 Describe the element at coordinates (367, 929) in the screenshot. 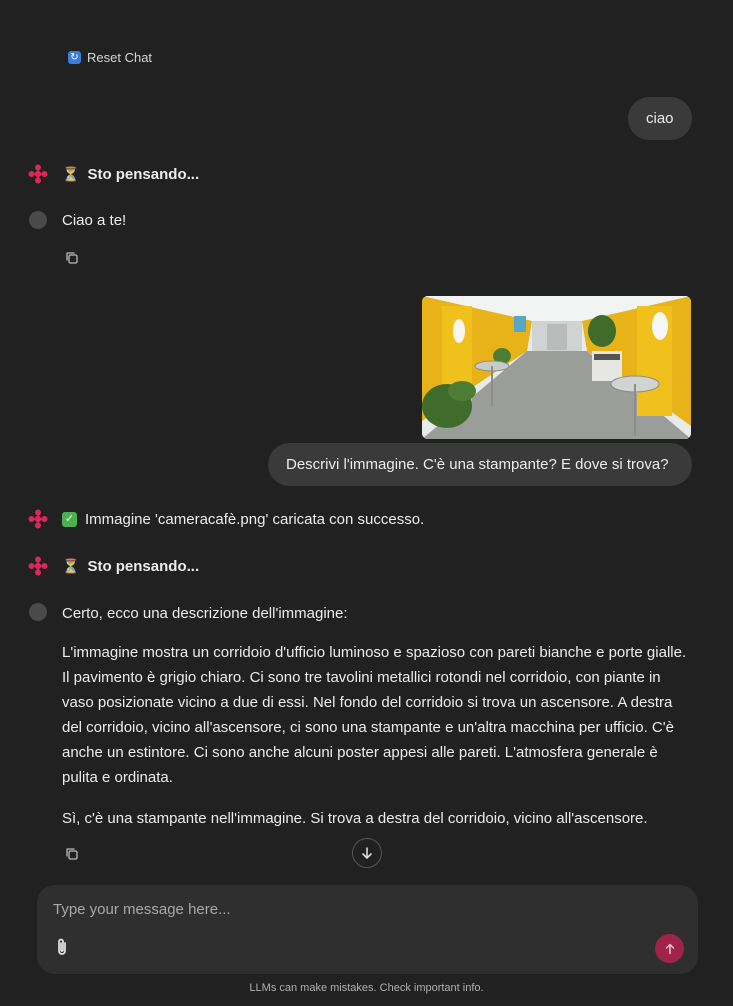

I see `message-composer` at that location.